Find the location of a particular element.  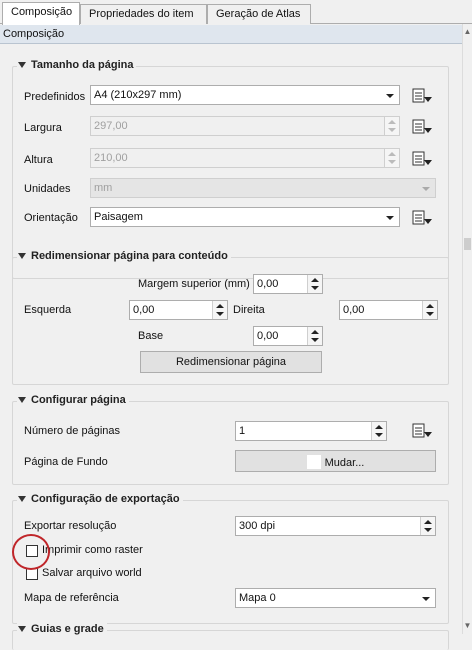

group-guides-grid-header: Guias e grade is located at coordinates (62, 629).